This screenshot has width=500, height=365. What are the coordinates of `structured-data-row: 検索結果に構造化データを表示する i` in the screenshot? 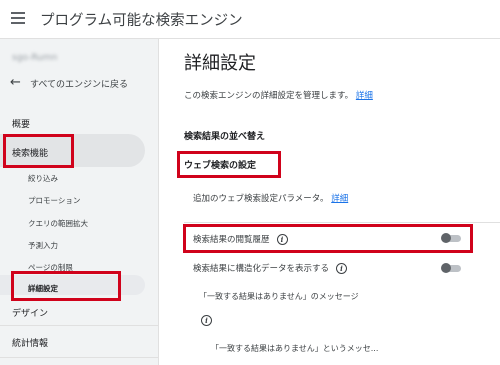 It's located at (270, 268).